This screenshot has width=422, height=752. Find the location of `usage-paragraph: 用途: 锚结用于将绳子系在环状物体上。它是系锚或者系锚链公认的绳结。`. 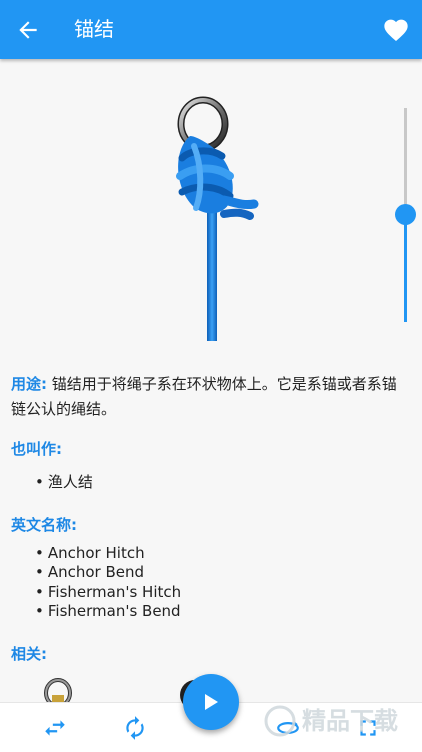

usage-paragraph: 用途: 锚结用于将绳子系在环状物体上。它是系锚或者系锚链公认的绳结。 is located at coordinates (210, 397).